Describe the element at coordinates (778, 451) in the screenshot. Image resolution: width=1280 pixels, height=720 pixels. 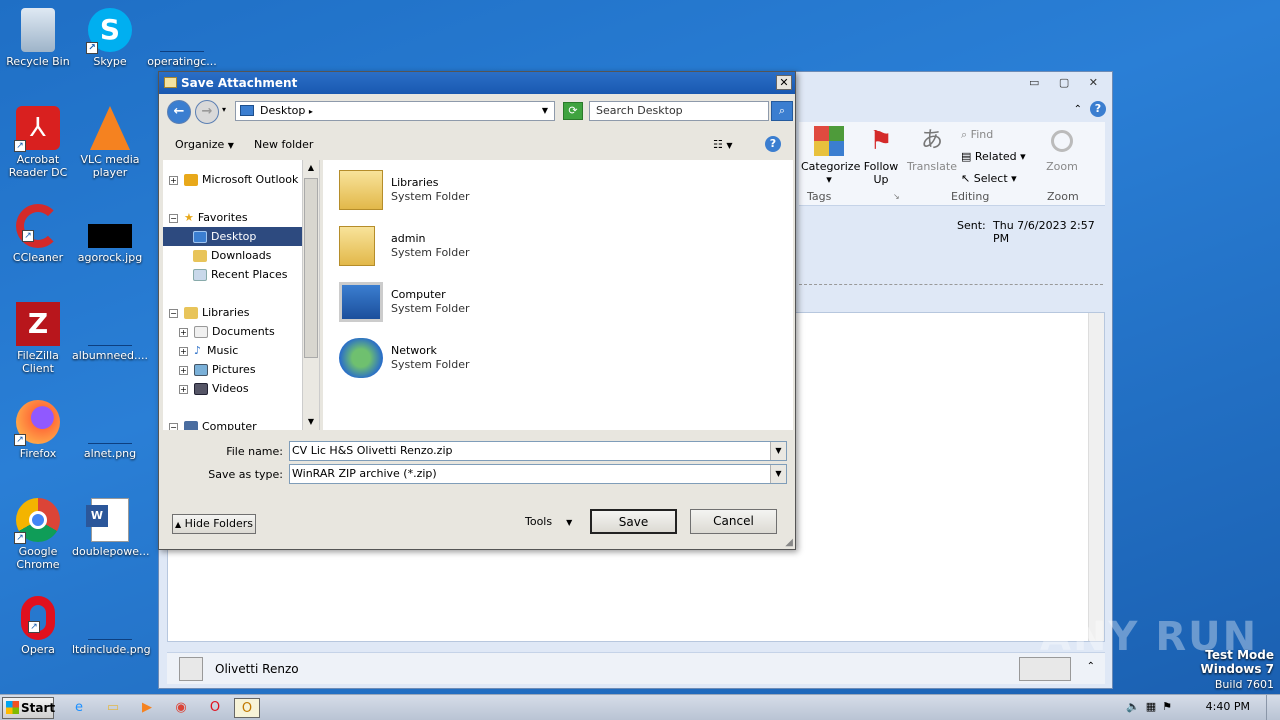
I see `file-name-dropdown-icon: ▼` at that location.